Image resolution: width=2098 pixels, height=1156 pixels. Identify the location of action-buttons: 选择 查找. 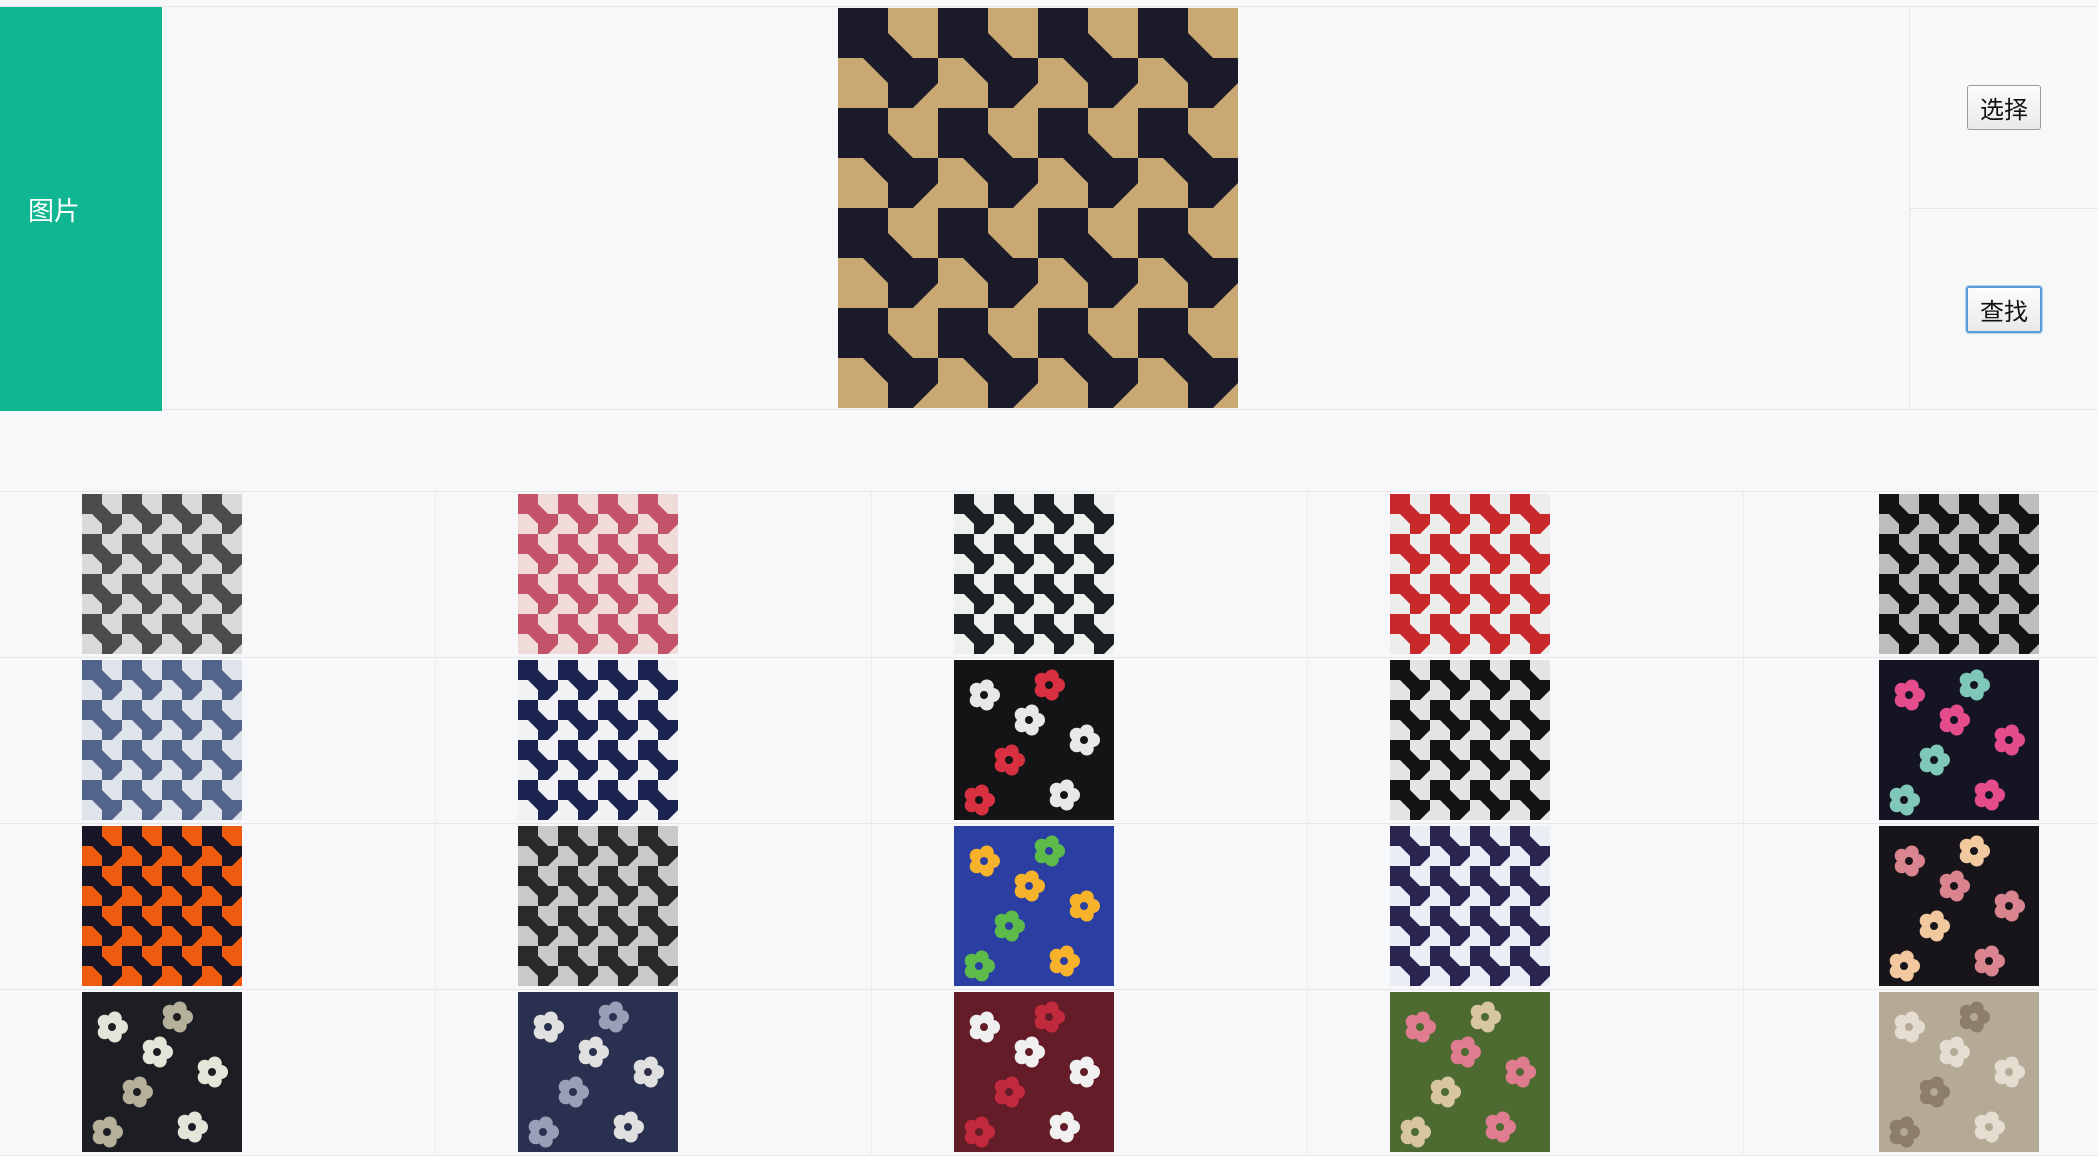
(2003, 208).